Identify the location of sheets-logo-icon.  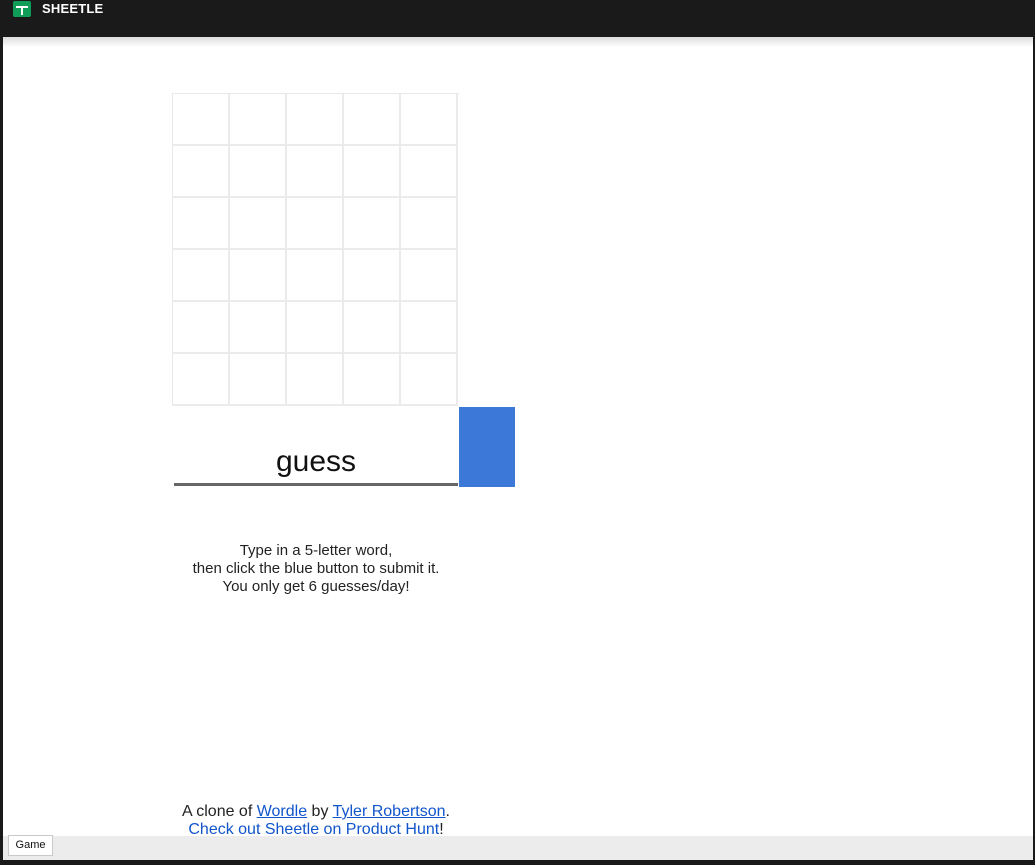
(22, 9).